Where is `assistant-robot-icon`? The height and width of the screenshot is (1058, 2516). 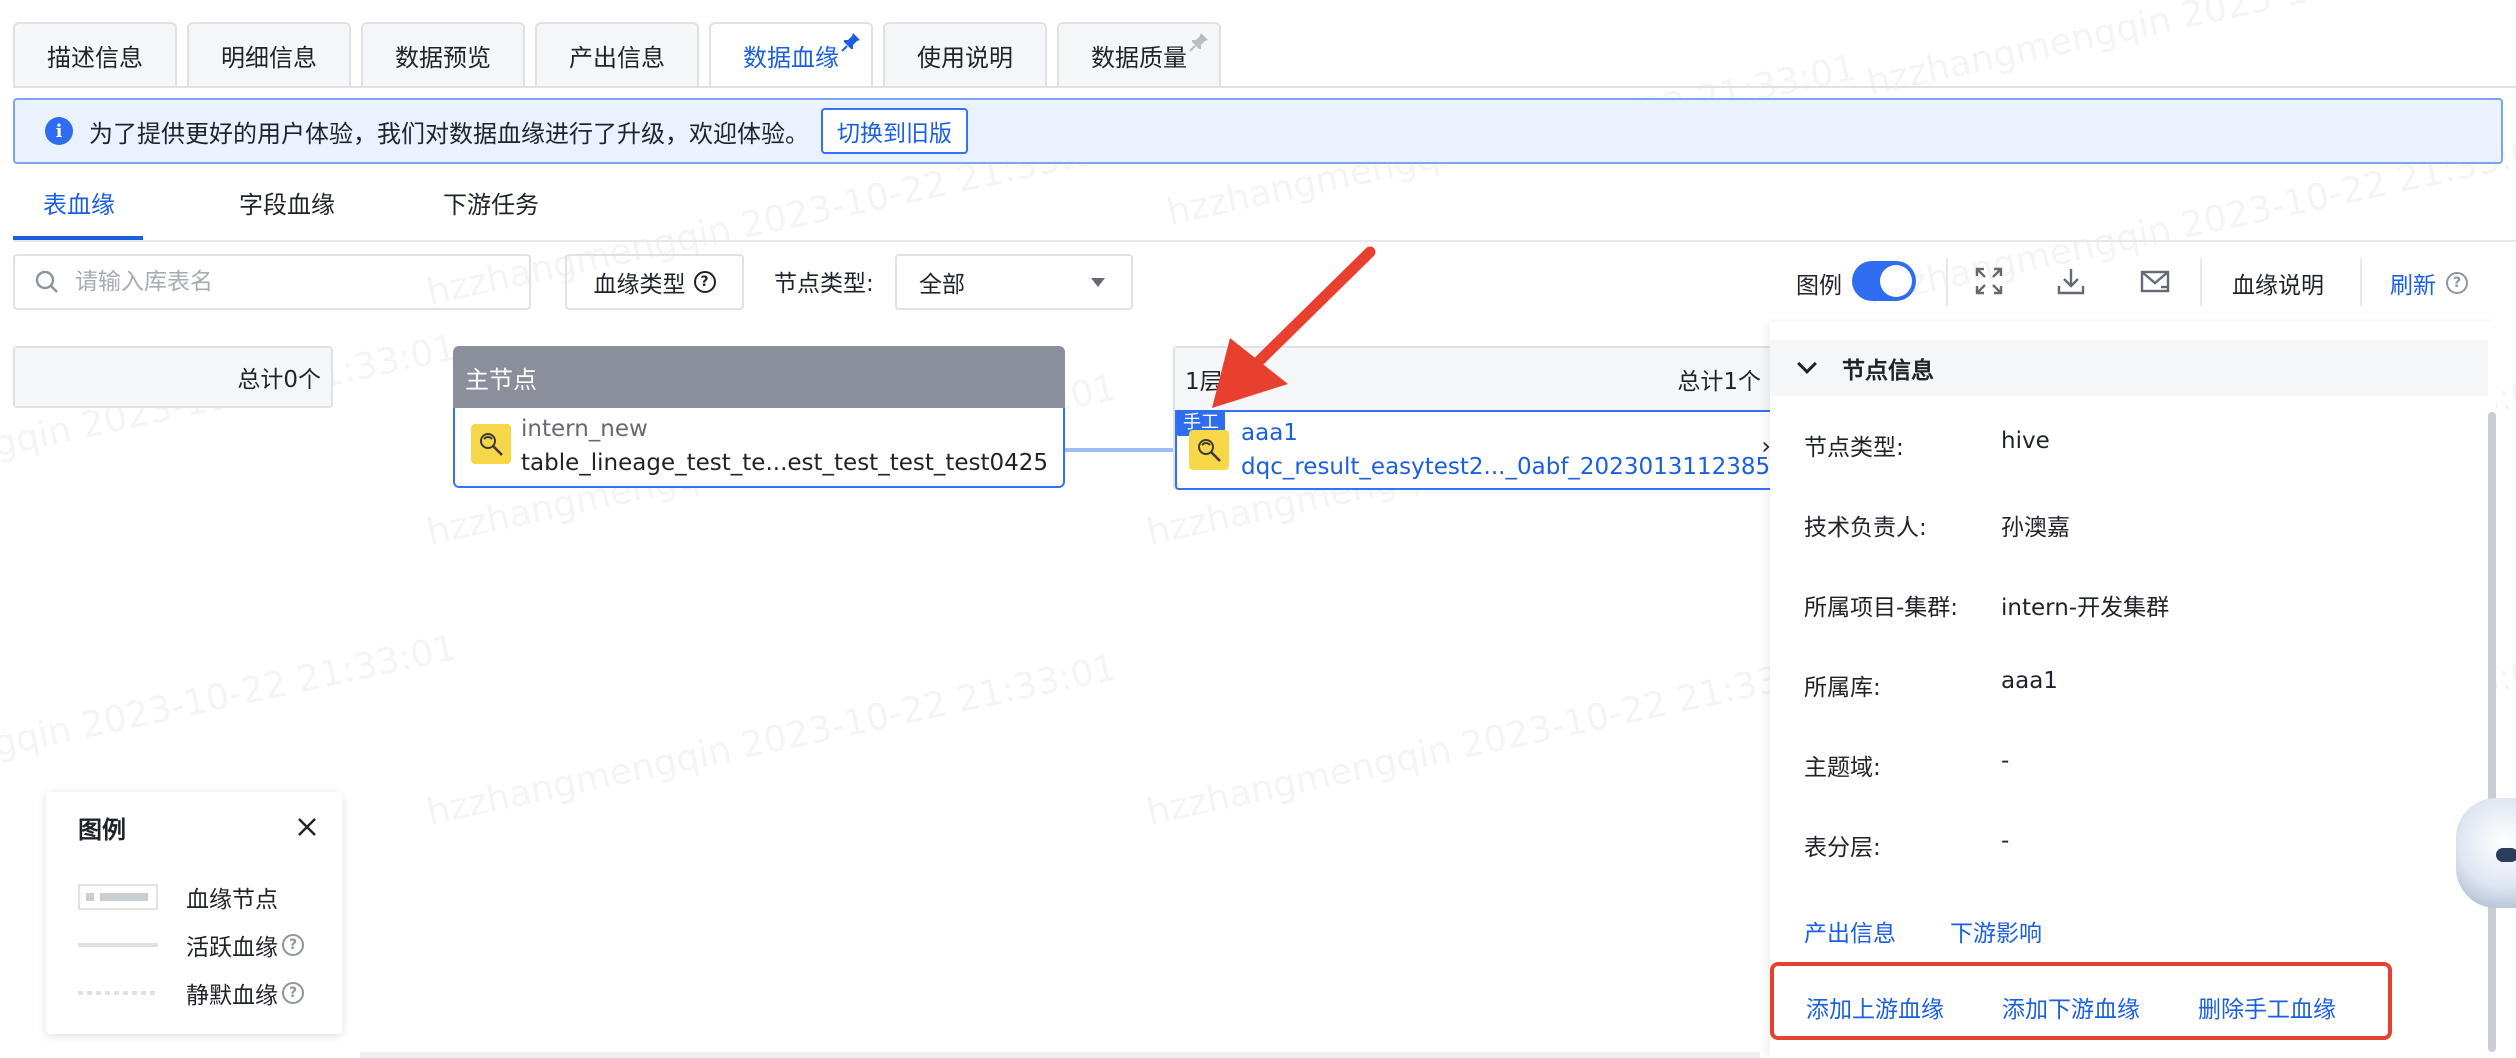 assistant-robot-icon is located at coordinates (2486, 853).